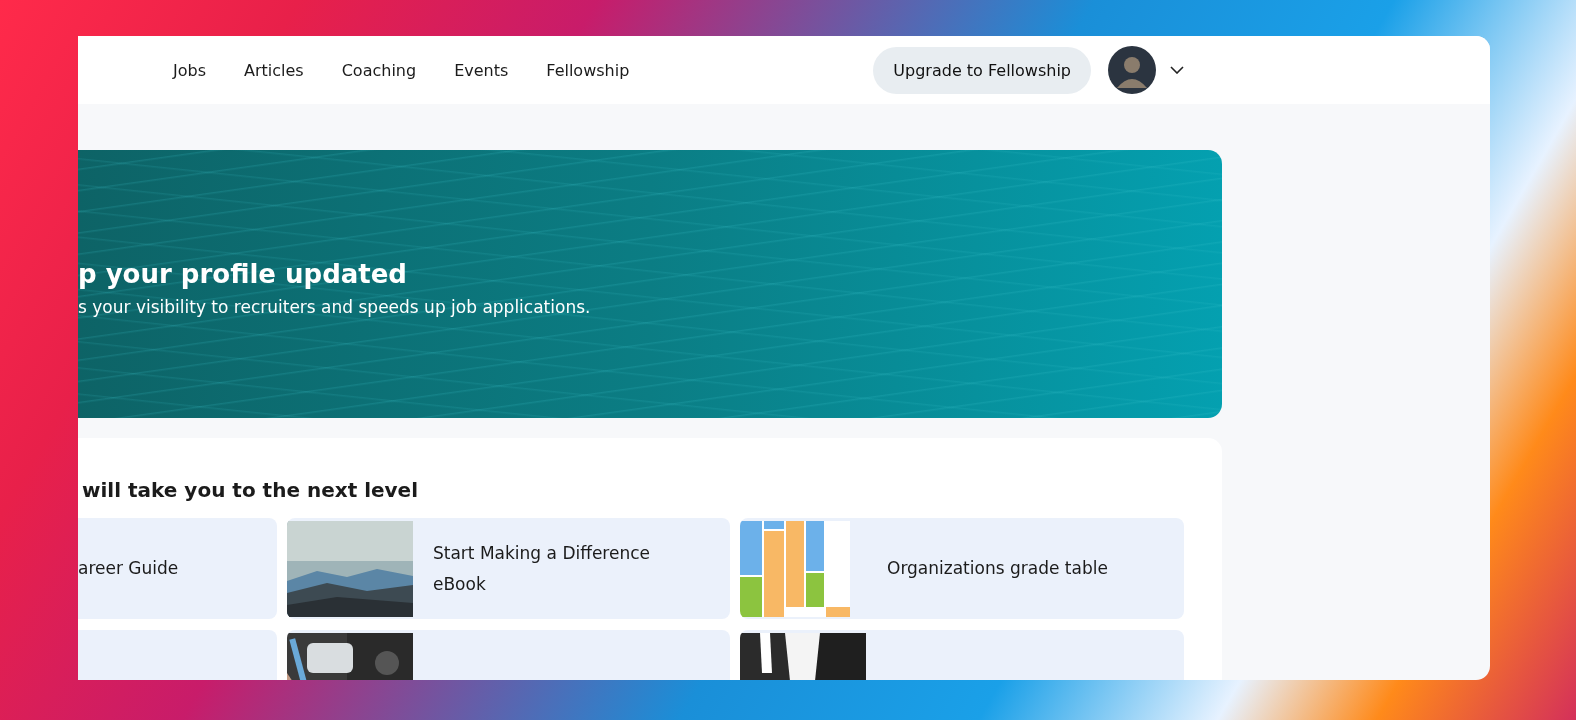 The height and width of the screenshot is (720, 1576). I want to click on nav-link: Articles, so click(274, 70).